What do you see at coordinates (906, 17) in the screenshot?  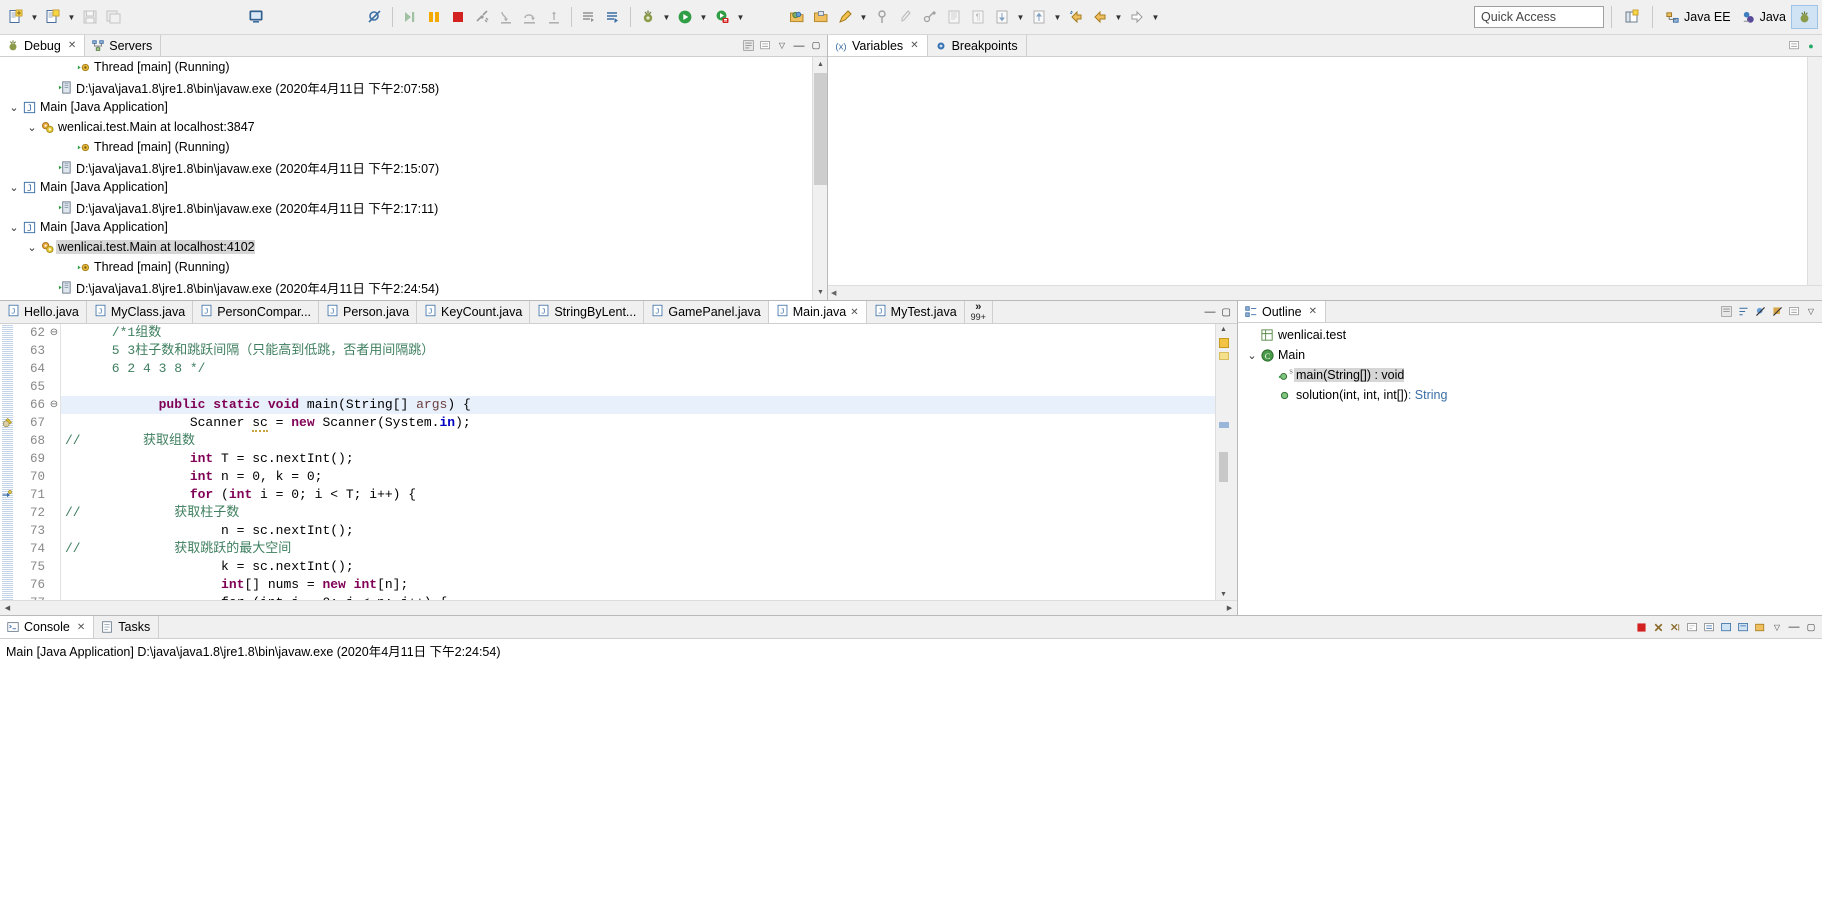 I see `marker-icon` at bounding box center [906, 17].